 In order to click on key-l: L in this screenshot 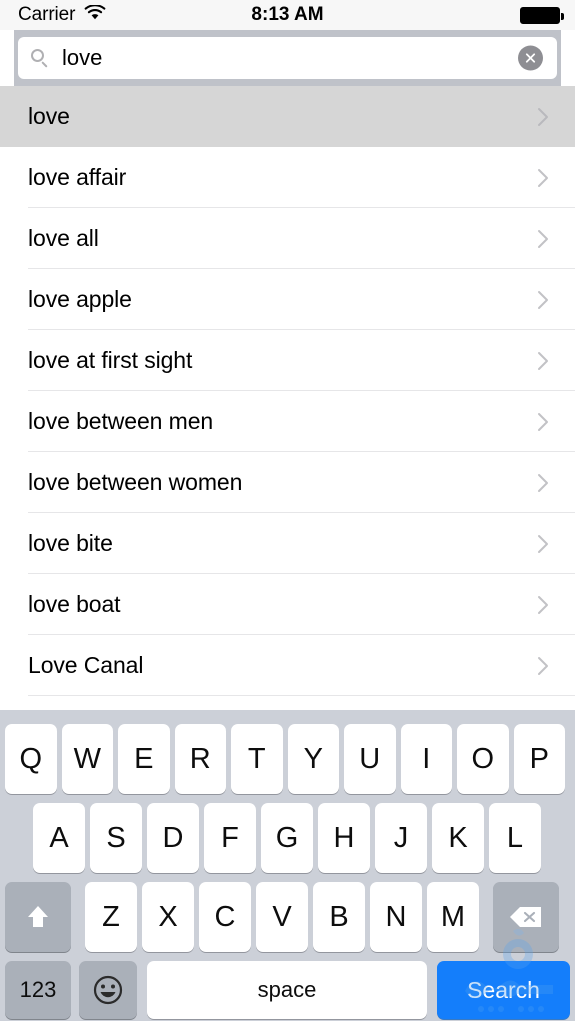, I will do `click(515, 838)`.